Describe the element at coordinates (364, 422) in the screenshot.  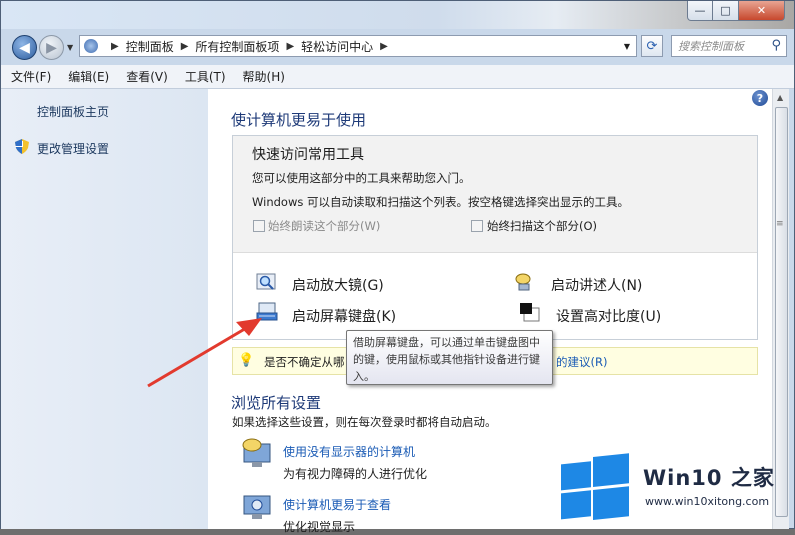
I see `browse-settings-subtitle: 如果选择这些设置，则在每次登录时都将自动启动。` at that location.